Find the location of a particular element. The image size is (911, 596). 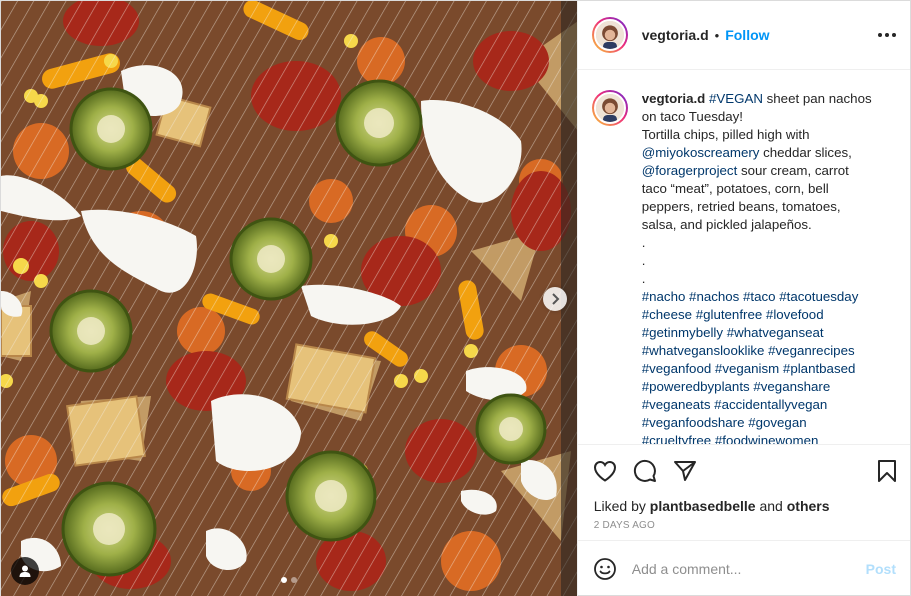

carousel-dot is located at coordinates (293, 580).